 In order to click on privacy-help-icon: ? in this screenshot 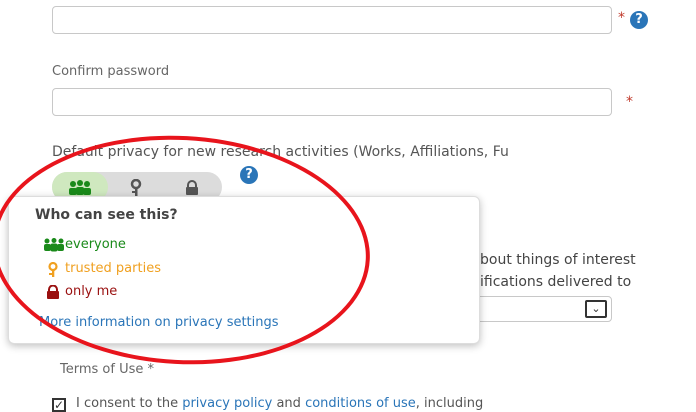, I will do `click(249, 175)`.